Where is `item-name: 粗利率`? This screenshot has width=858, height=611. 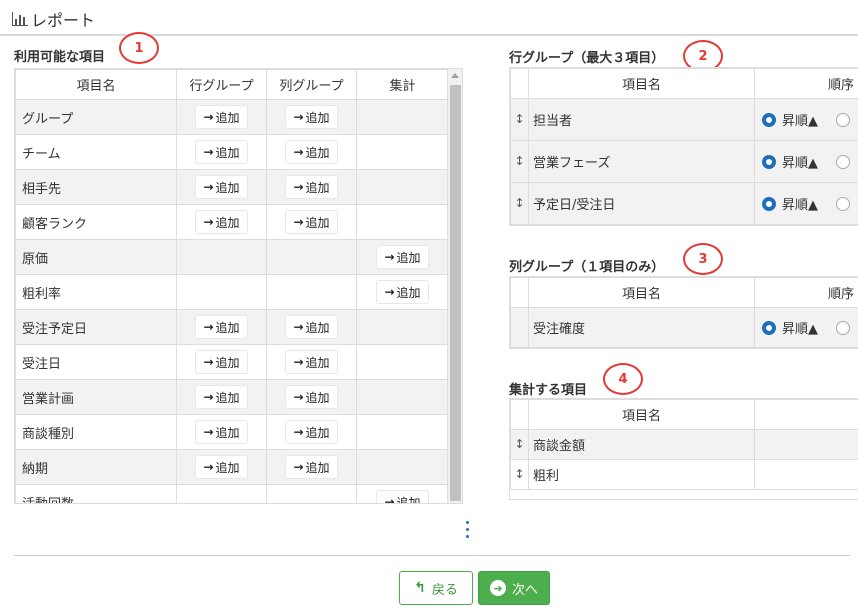 item-name: 粗利率 is located at coordinates (96, 292).